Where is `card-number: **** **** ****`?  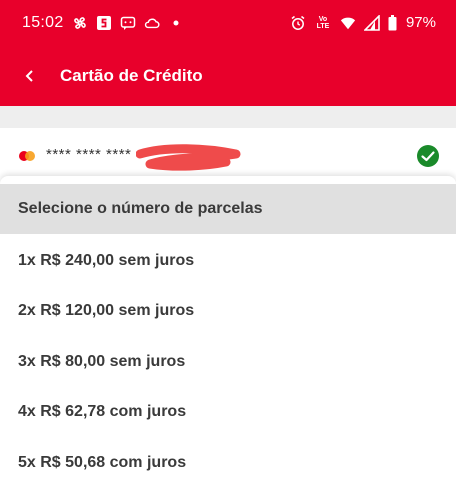 card-number: **** **** **** is located at coordinates (89, 154).